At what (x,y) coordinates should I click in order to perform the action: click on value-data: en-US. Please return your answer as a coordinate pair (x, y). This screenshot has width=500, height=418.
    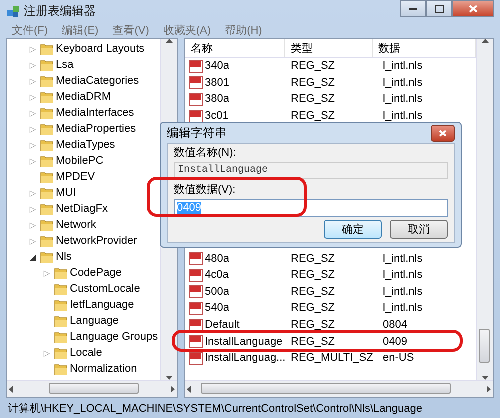
    Looking at the image, I should click on (398, 358).